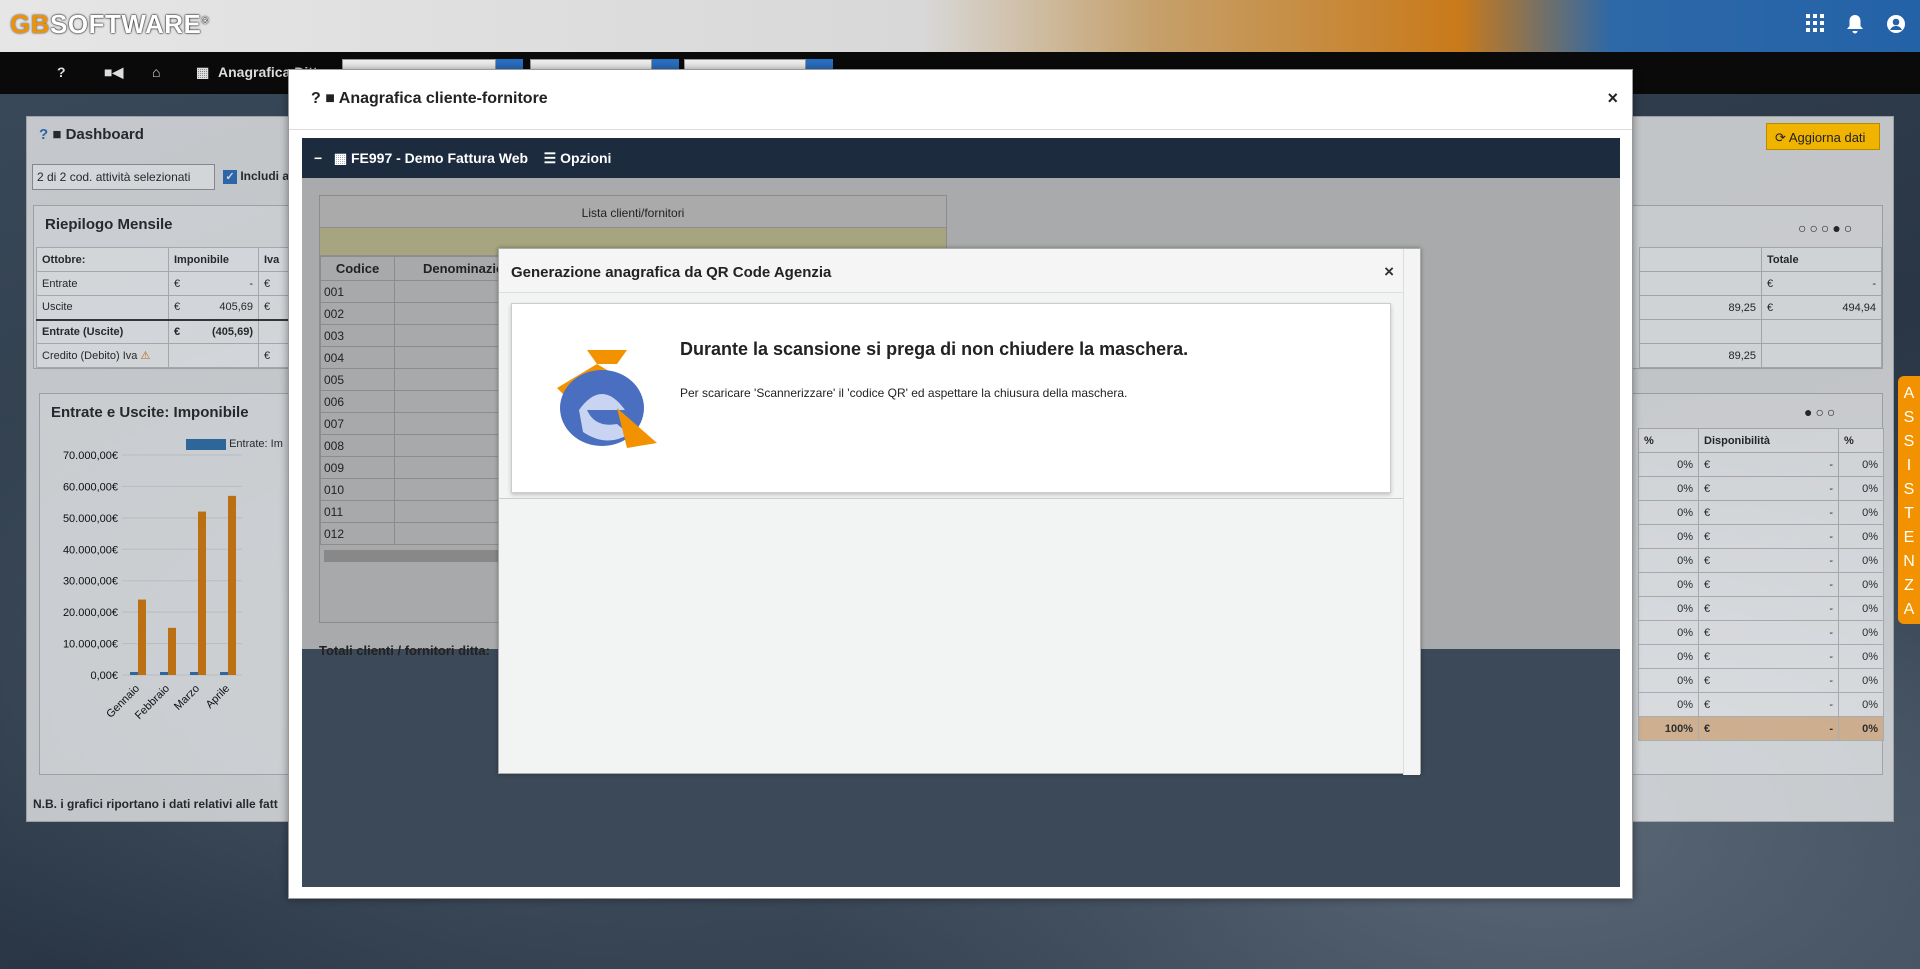 The width and height of the screenshot is (1920, 969). I want to click on code-cell: 011, so click(357, 511).